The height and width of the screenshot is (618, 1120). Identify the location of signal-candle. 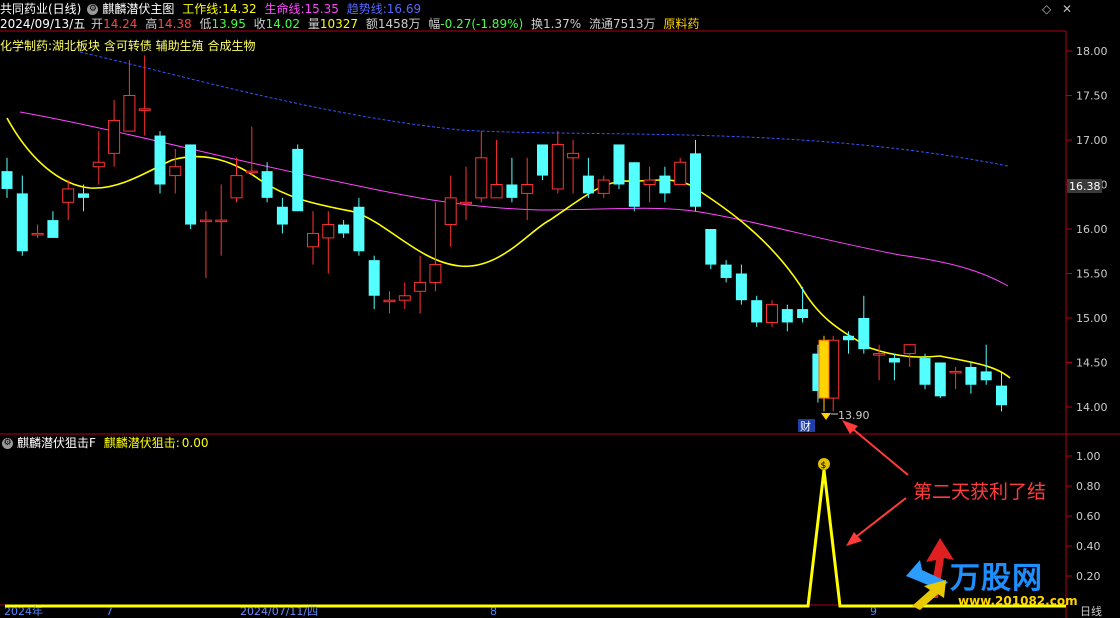
(824, 373).